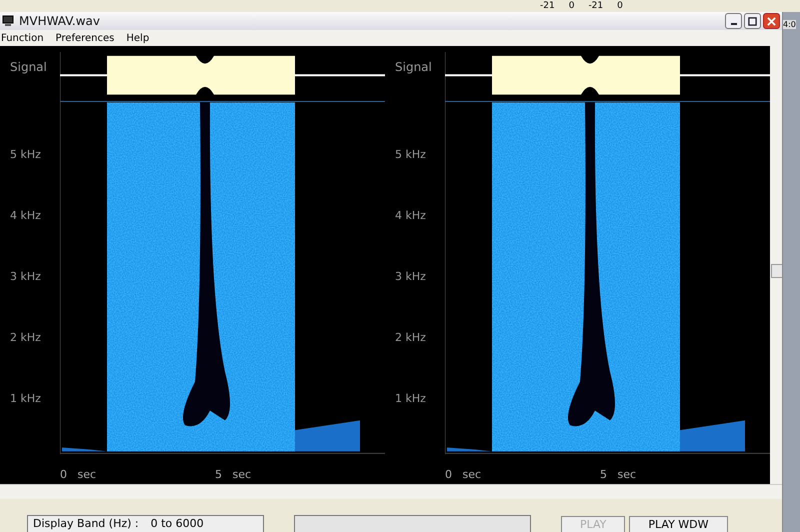  I want to click on menu-item: Function, so click(22, 38).